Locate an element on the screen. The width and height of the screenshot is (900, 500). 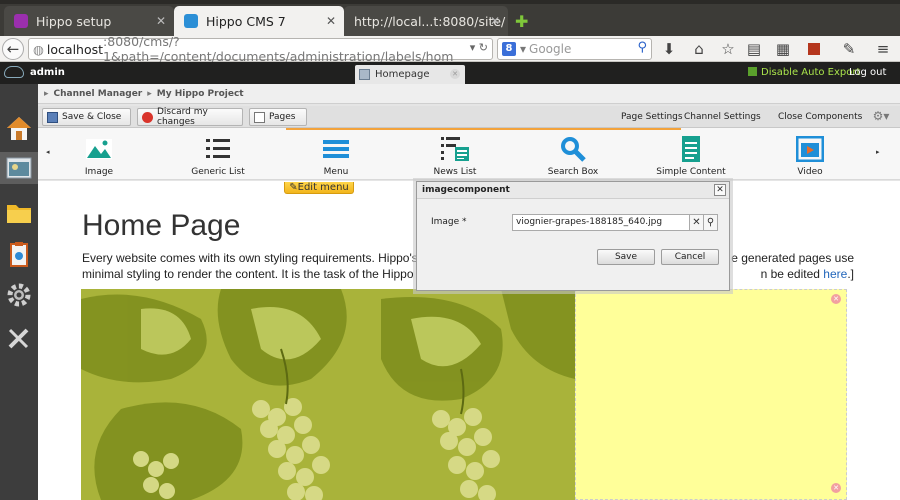
addon-icon: ✎ is located at coordinates (849, 49).